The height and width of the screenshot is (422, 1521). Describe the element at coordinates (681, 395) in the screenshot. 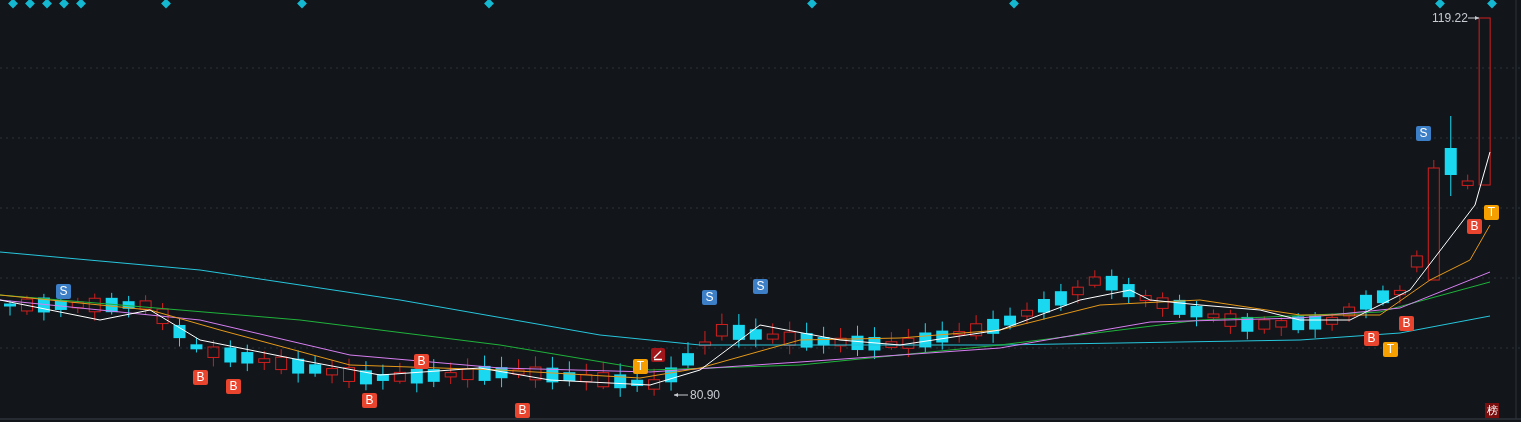

I see `low-arrow-icon` at that location.